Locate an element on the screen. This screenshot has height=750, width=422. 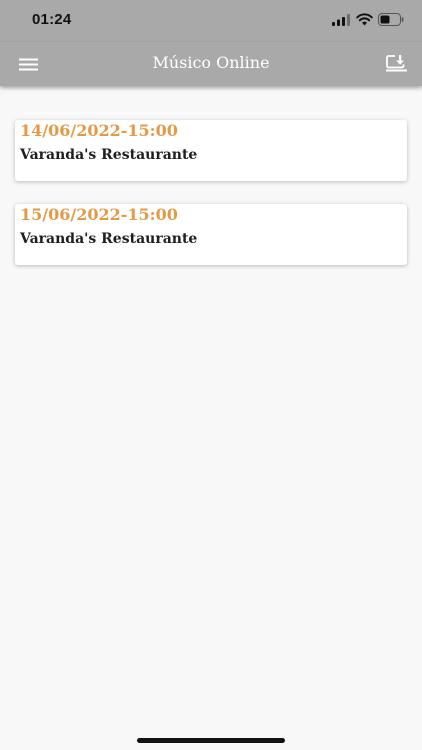
nav-bar: Músico Online is located at coordinates (211, 64).